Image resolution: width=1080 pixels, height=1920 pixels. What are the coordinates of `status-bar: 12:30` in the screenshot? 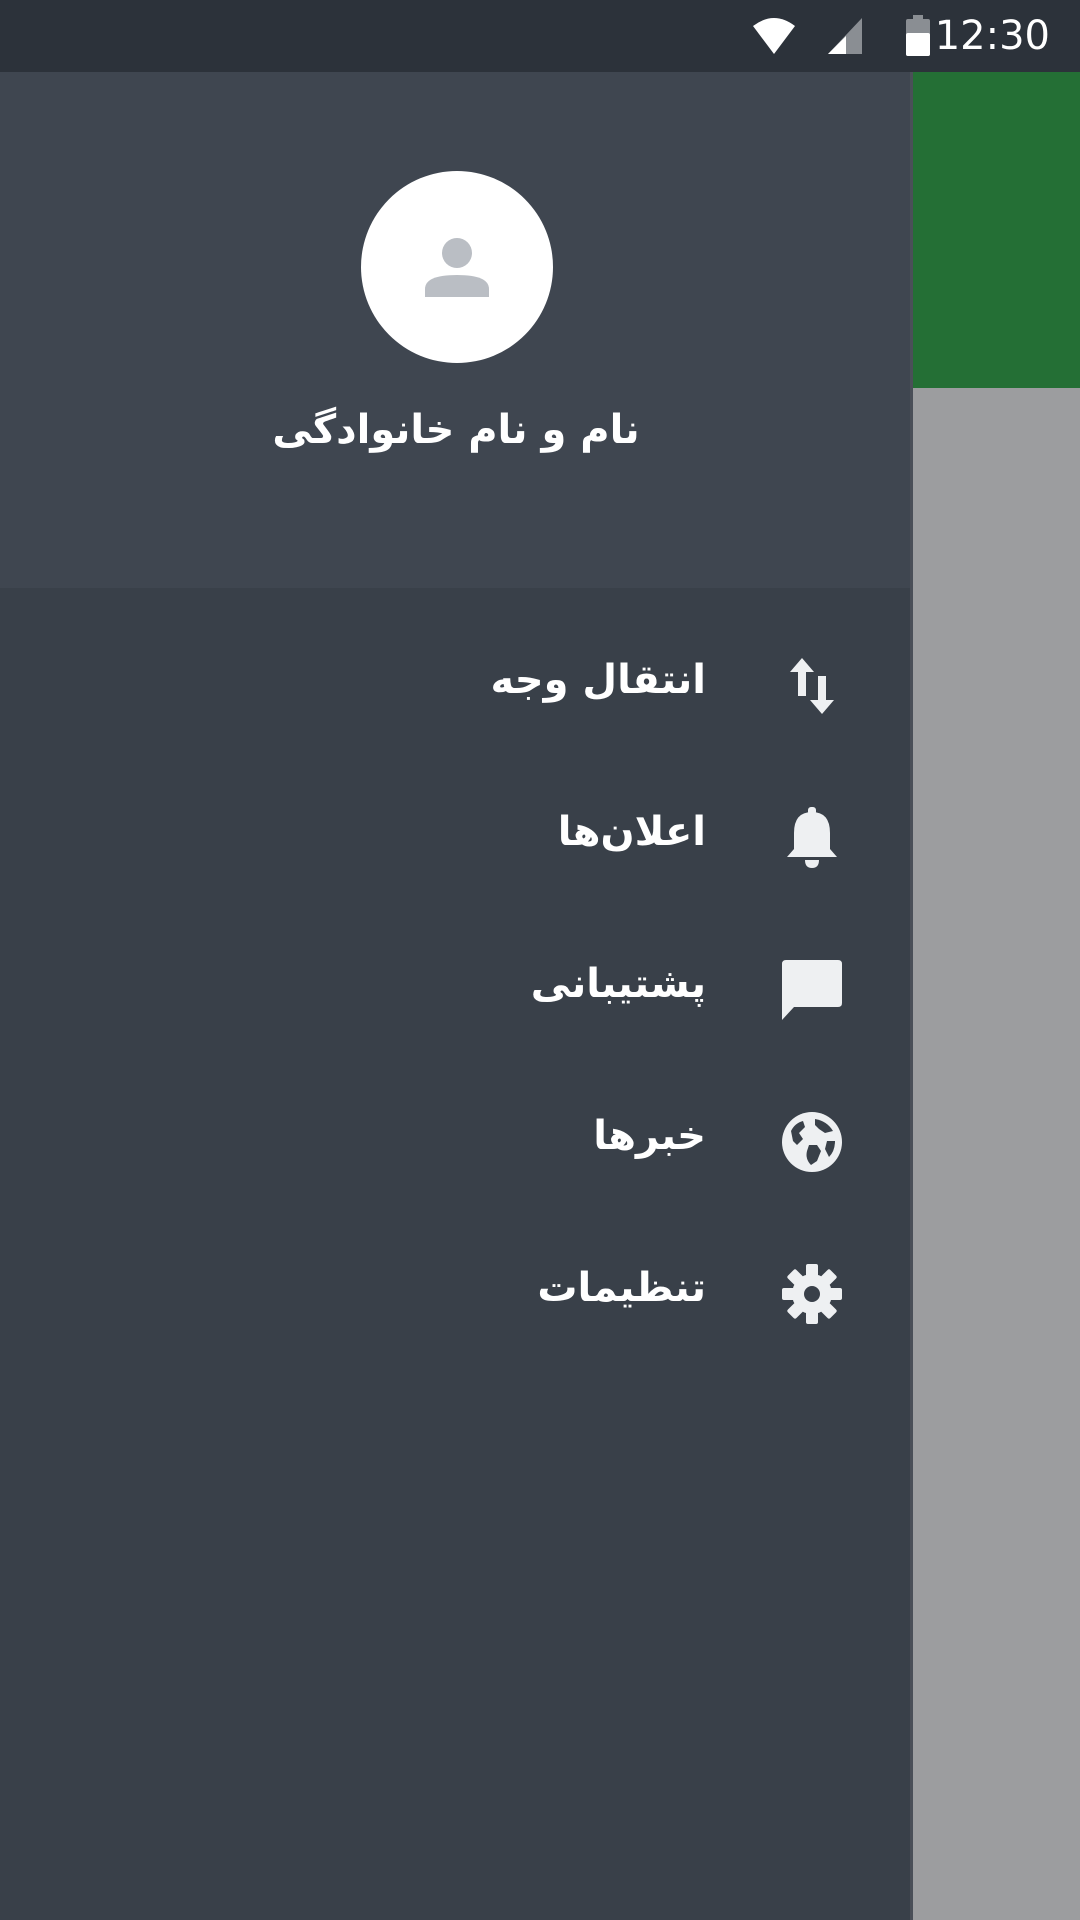 It's located at (540, 36).